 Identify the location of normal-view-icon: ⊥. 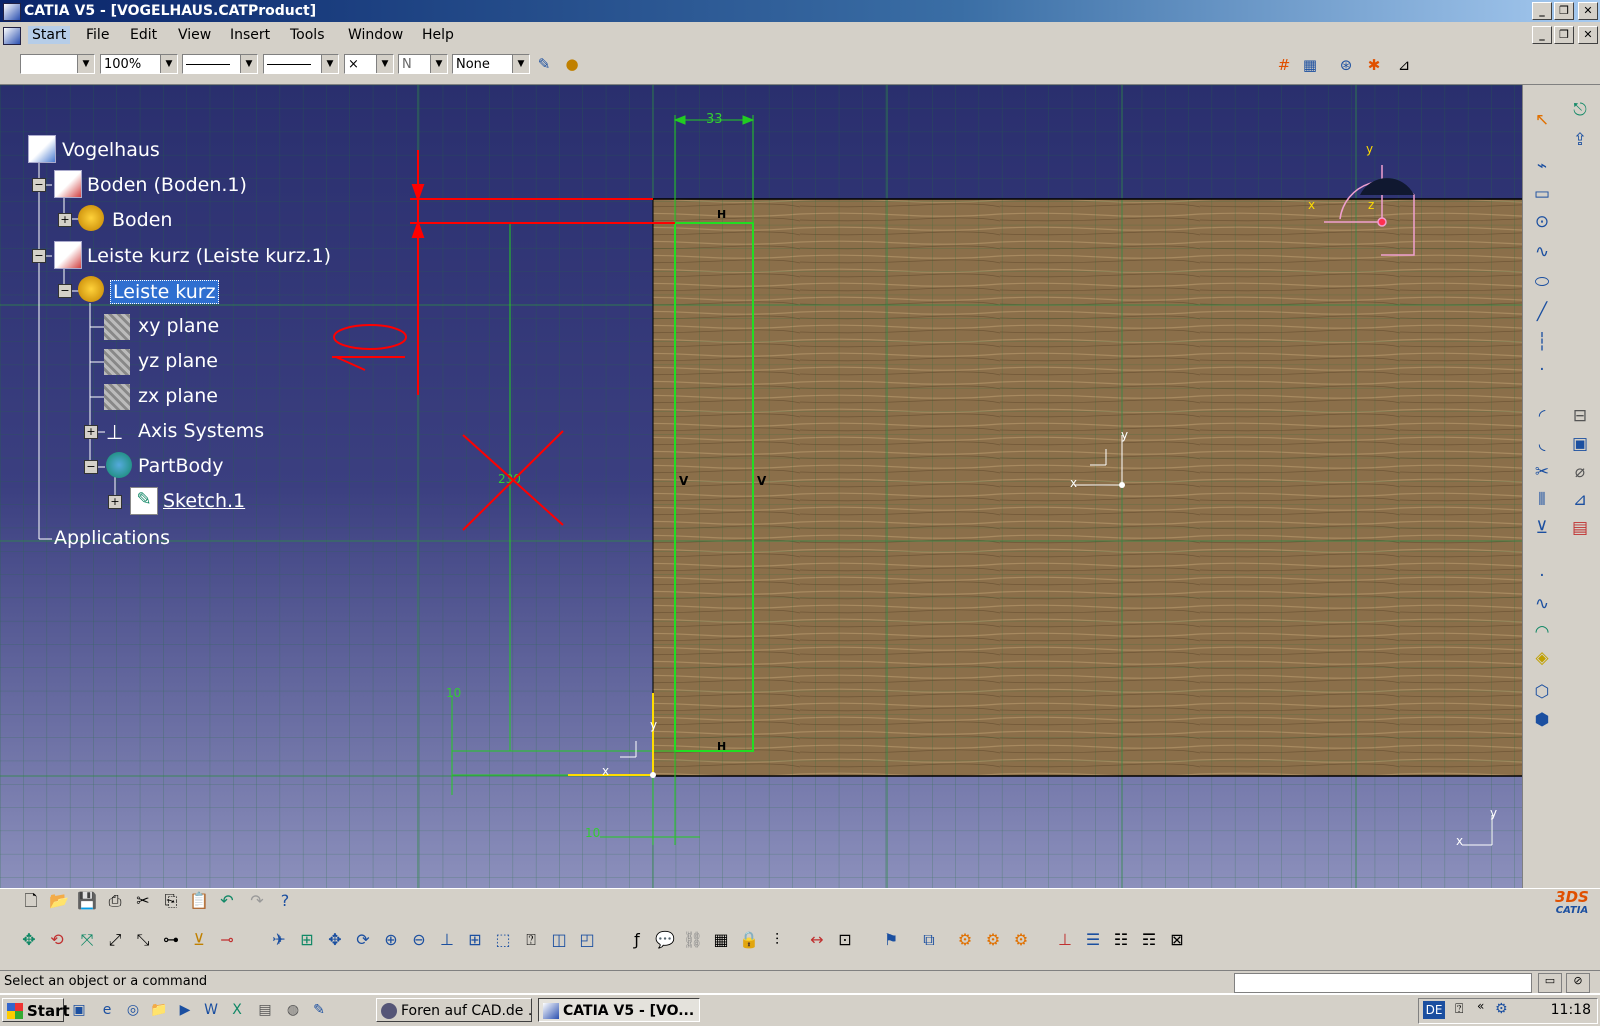
(447, 940).